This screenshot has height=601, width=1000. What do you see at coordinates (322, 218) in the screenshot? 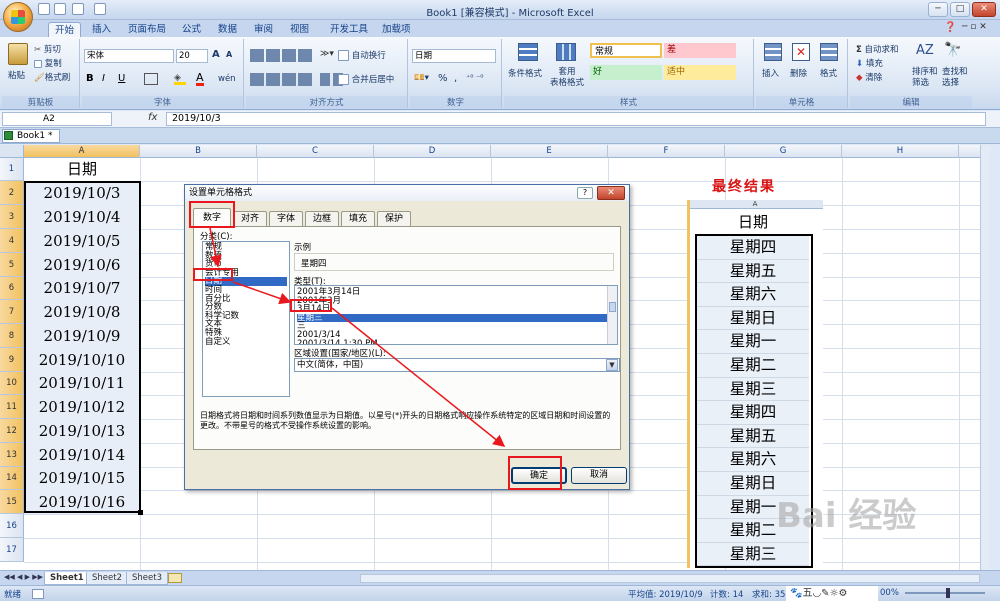
I see `dialog-tab-border: 边框` at bounding box center [322, 218].